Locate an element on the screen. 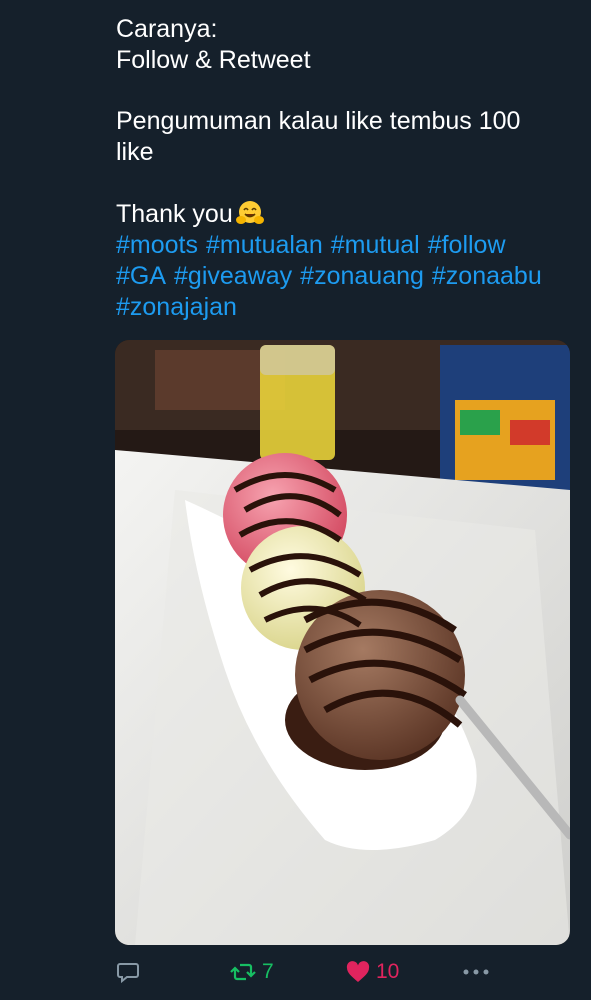 Image resolution: width=591 pixels, height=1000 pixels. more-button is located at coordinates (476, 972).